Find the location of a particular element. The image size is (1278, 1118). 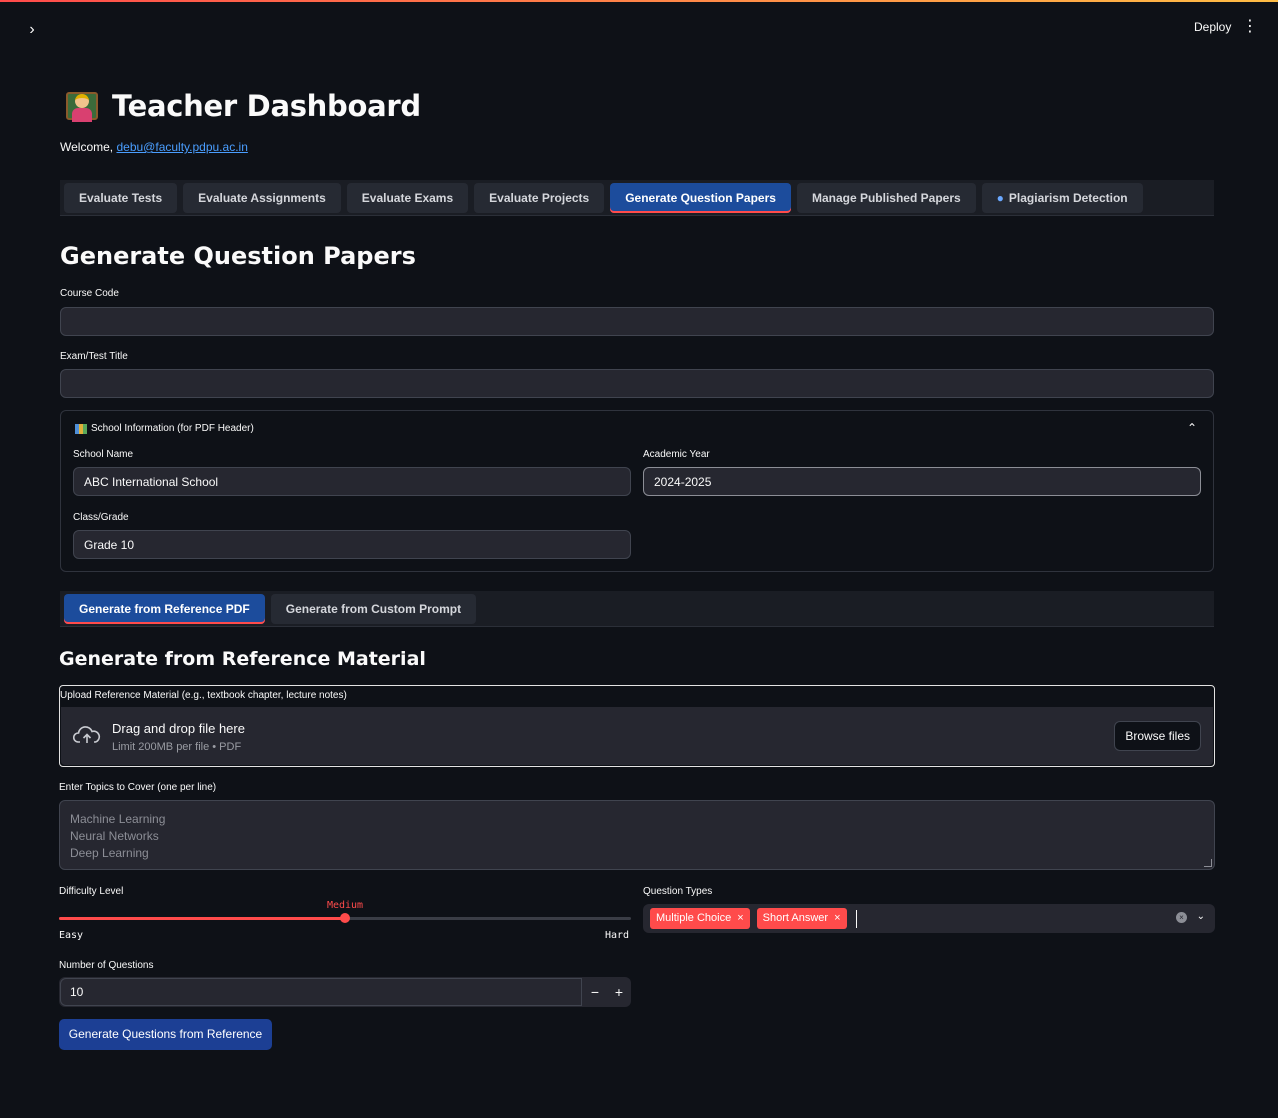

course-code-label: Course Code is located at coordinates (89, 293).